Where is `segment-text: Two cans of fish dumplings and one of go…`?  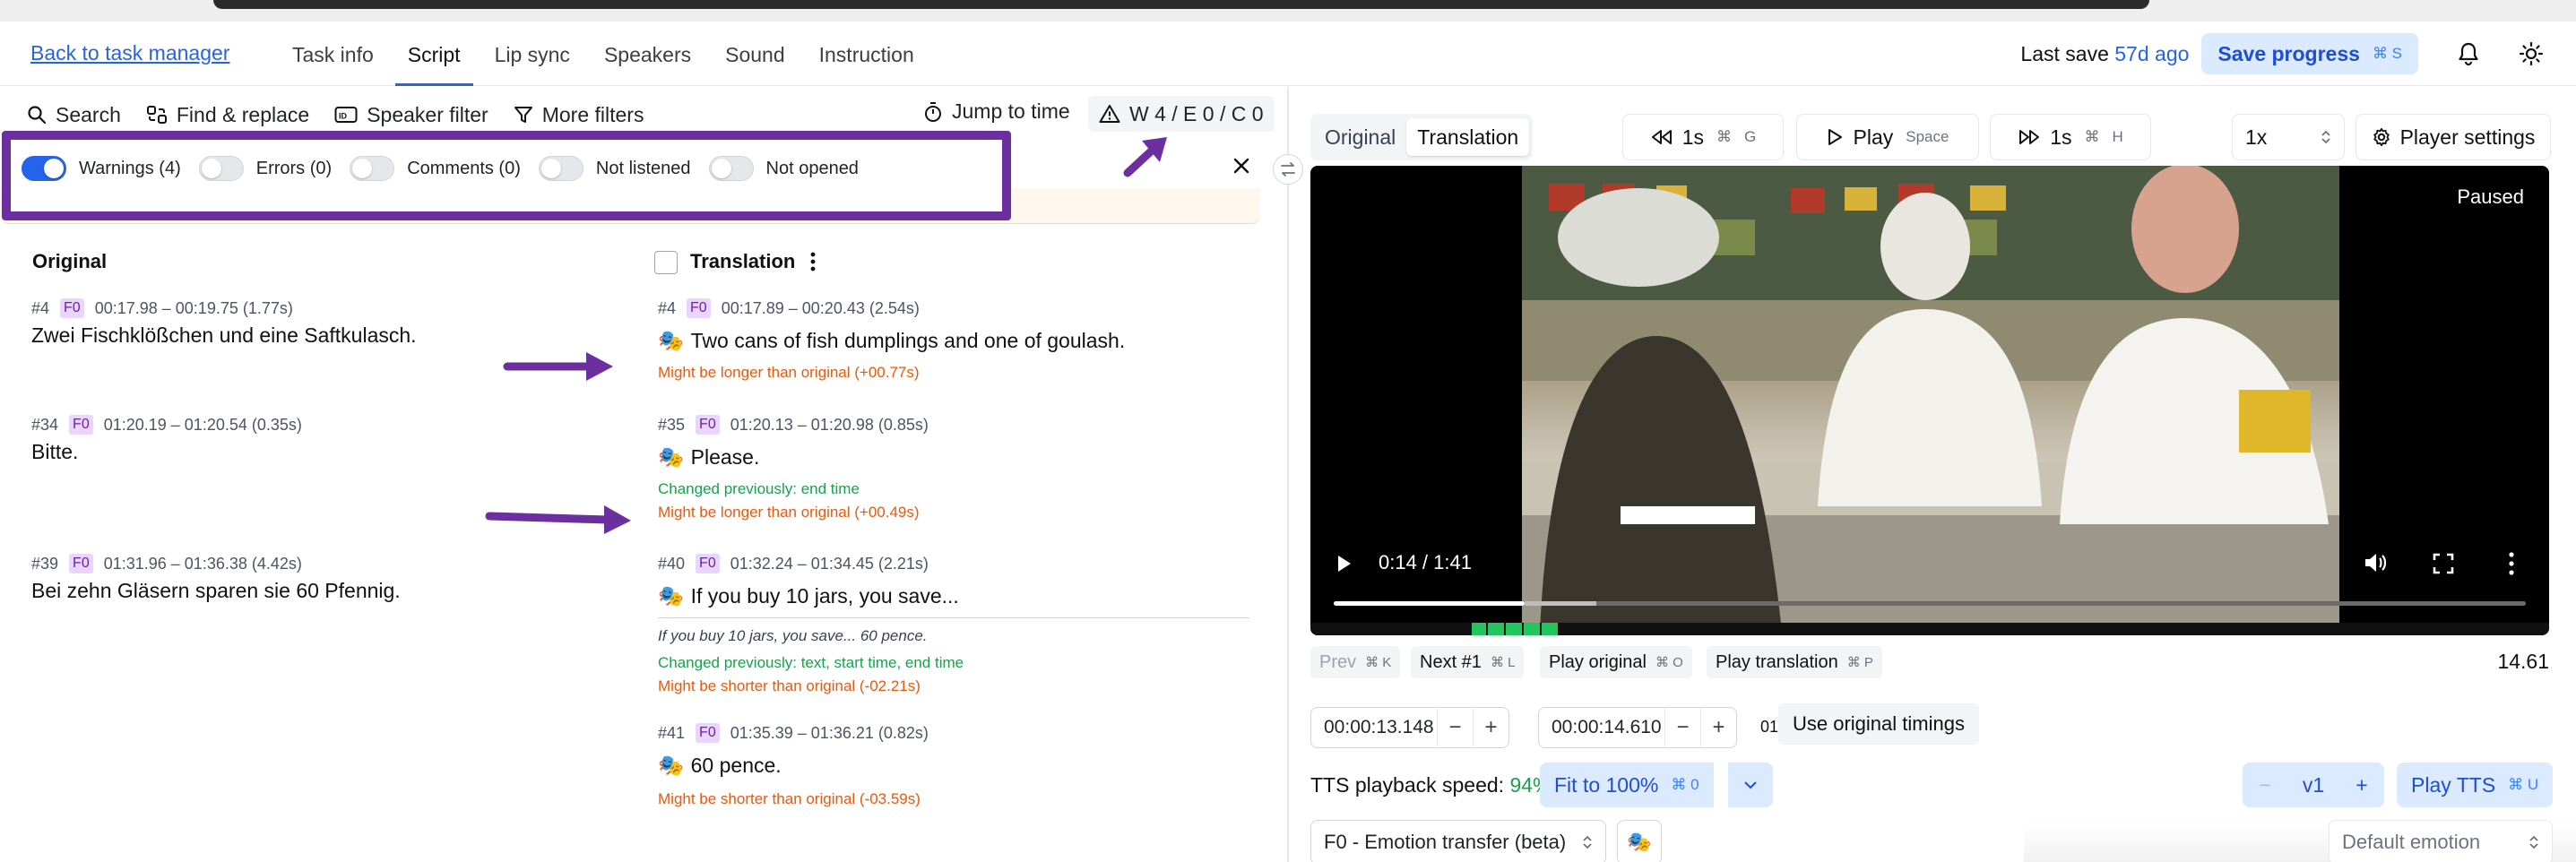
segment-text: Two cans of fish dumplings and one of go… is located at coordinates (908, 340).